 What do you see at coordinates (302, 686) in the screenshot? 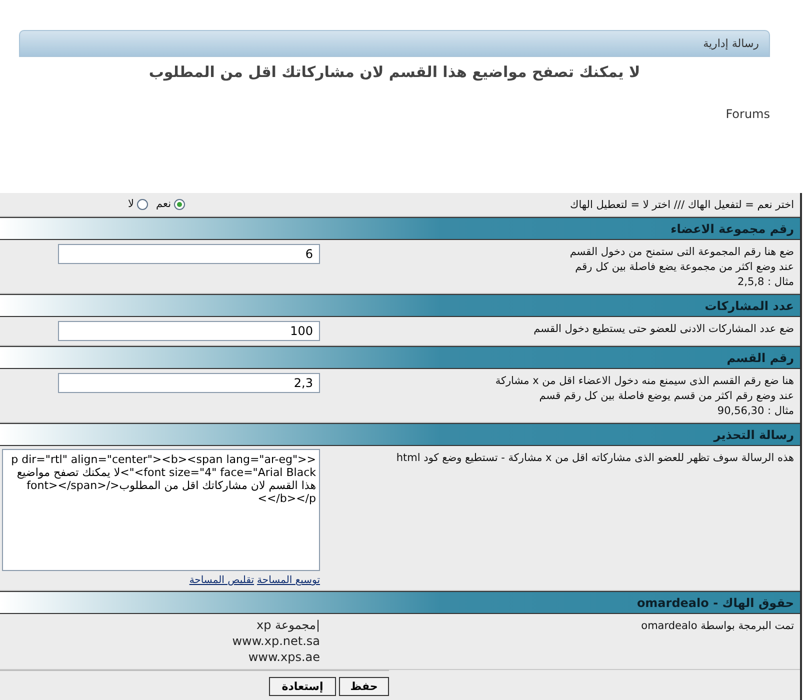
I see `restore-button: إستعادة` at bounding box center [302, 686].